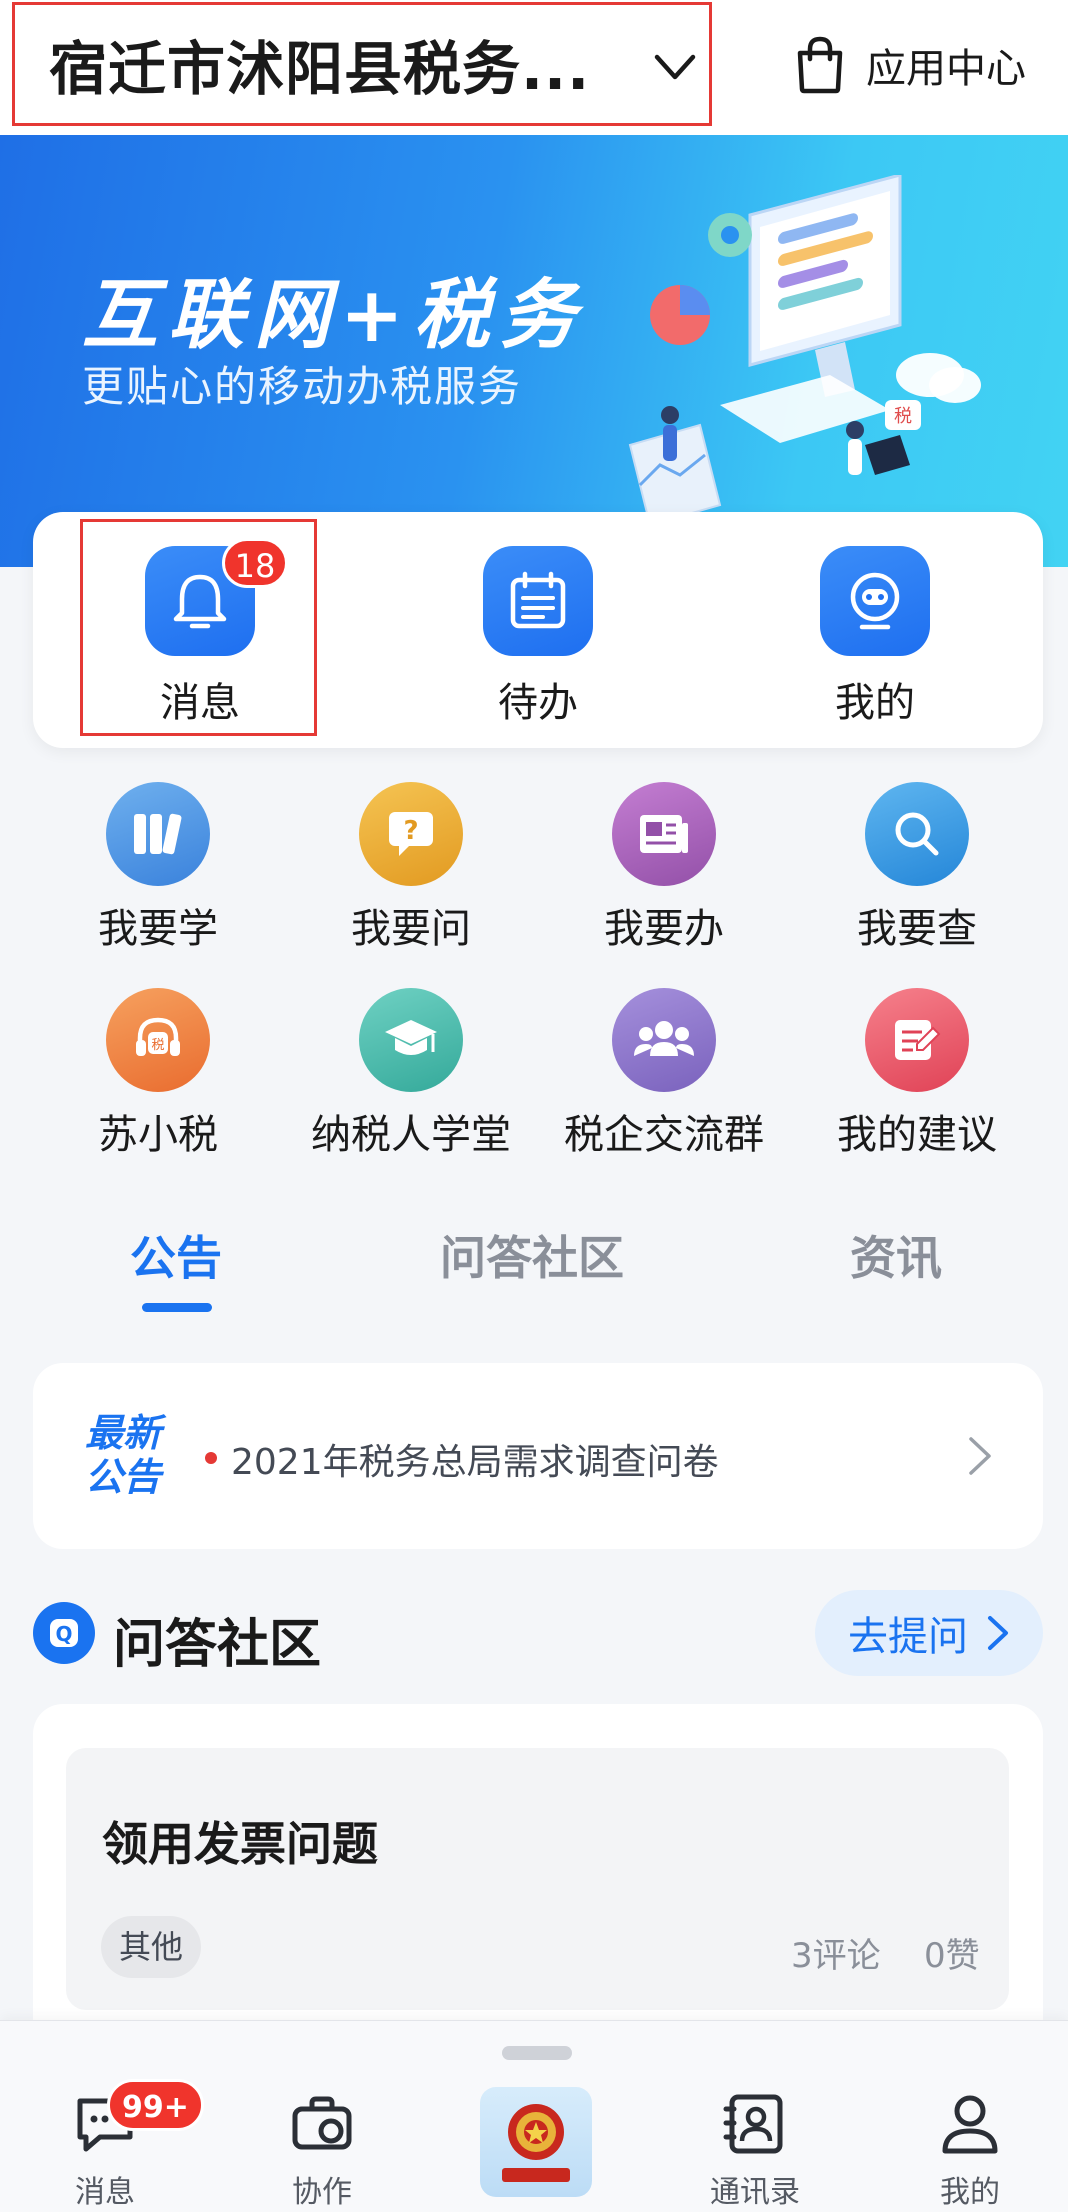 This screenshot has width=1068, height=2212. I want to click on latest-notice-card: 最新 公告 2021年税务总局需求调查问卷, so click(538, 1456).